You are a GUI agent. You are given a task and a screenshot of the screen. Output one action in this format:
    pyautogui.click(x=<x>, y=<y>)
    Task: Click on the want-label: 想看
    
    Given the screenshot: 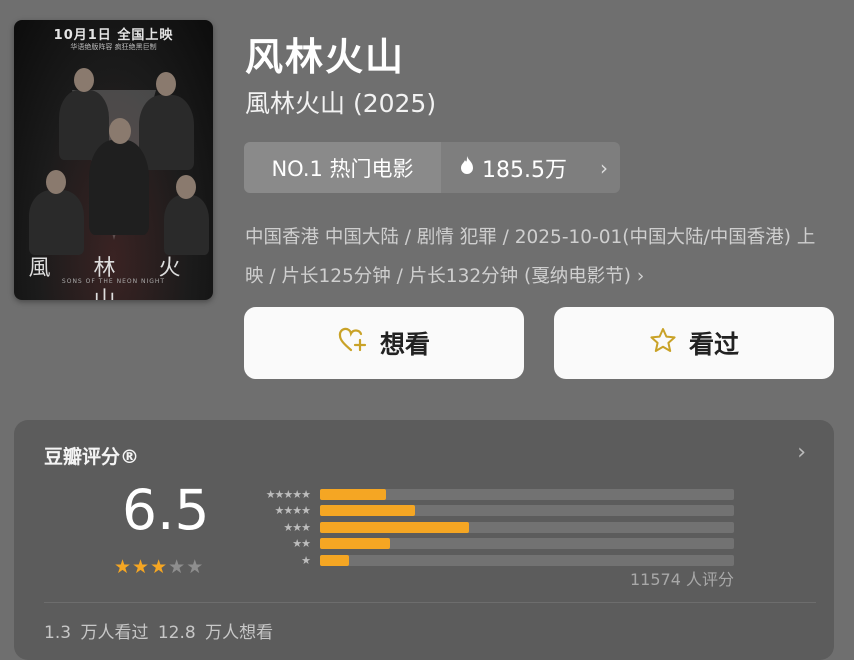 What is the action you would take?
    pyautogui.click(x=404, y=344)
    